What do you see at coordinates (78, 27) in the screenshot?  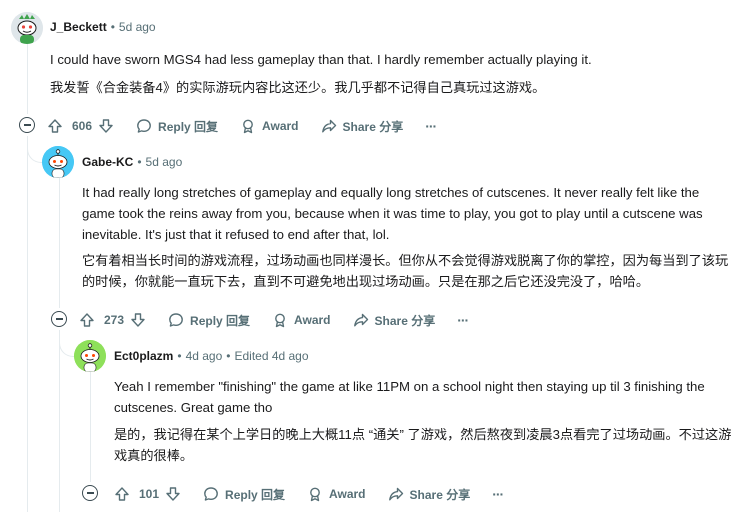 I see `username: J_Beckett` at bounding box center [78, 27].